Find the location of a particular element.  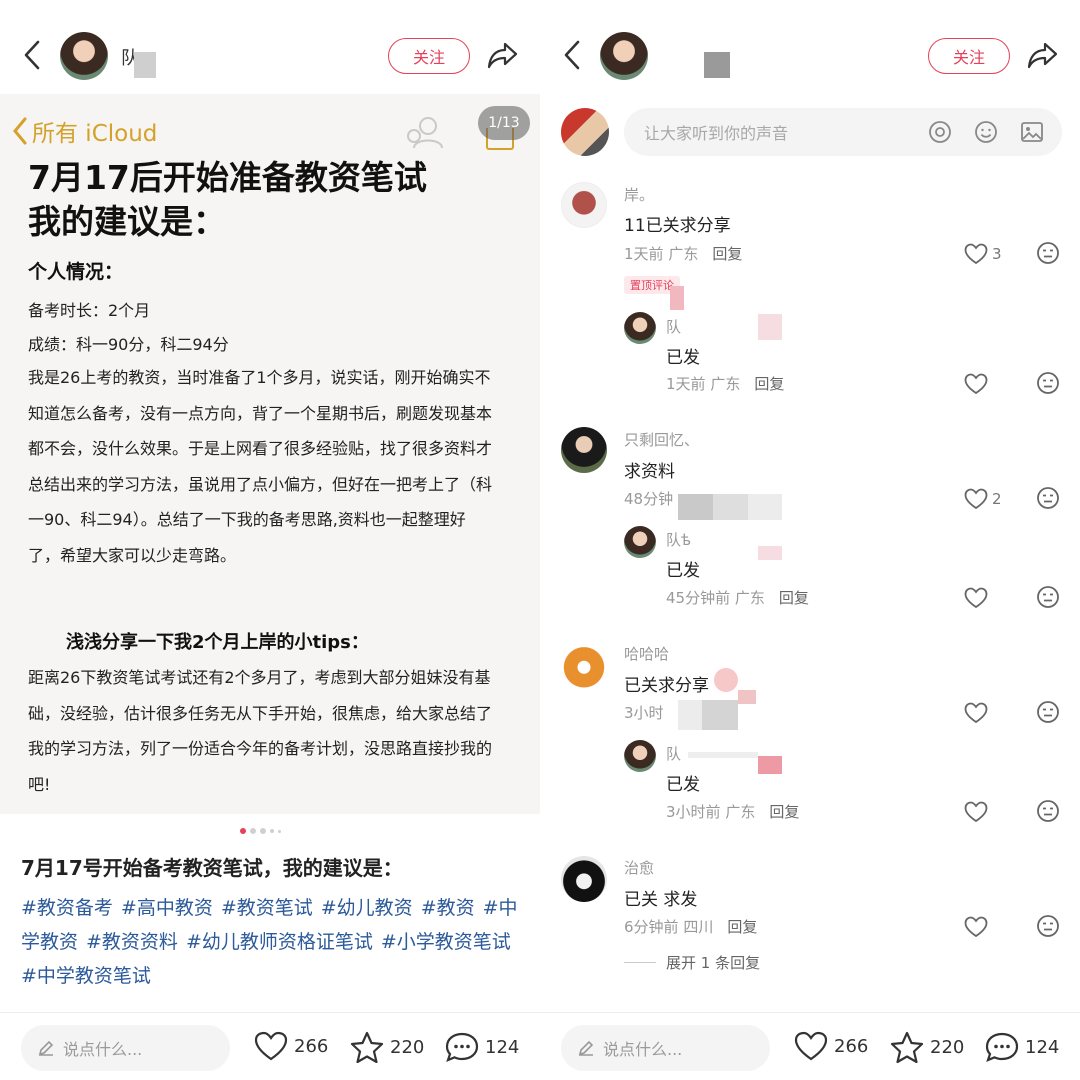

comment-time: 45分钟前 is located at coordinates (698, 598).